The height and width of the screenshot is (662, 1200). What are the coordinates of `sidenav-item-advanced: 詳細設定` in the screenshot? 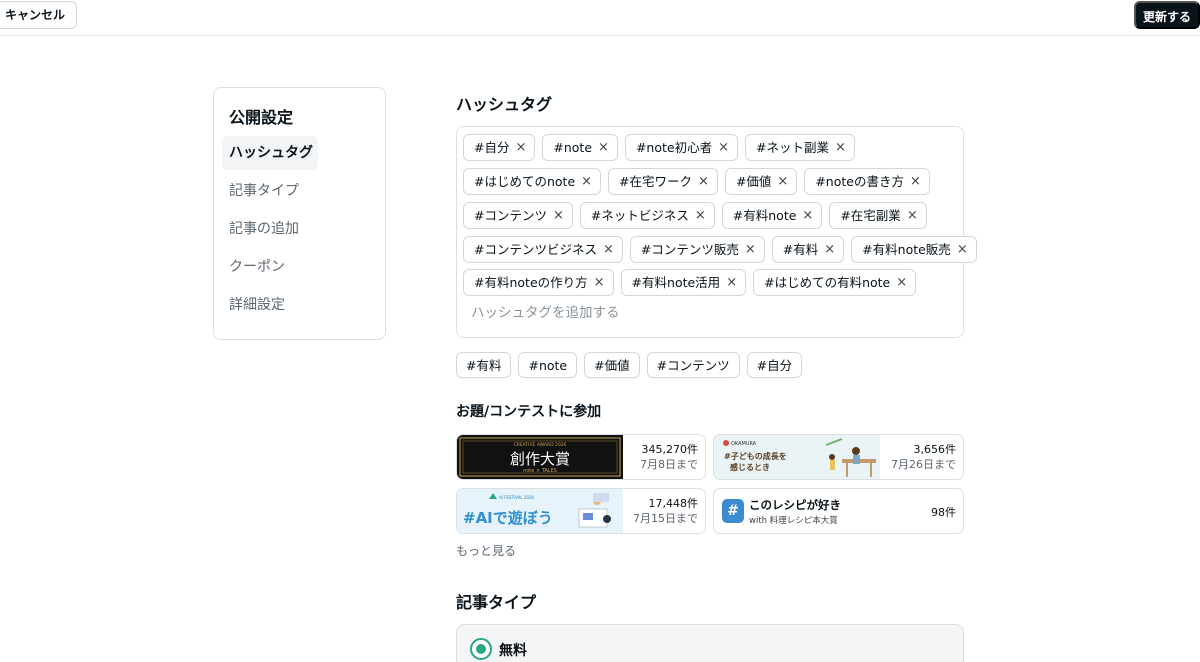 It's located at (270, 305).